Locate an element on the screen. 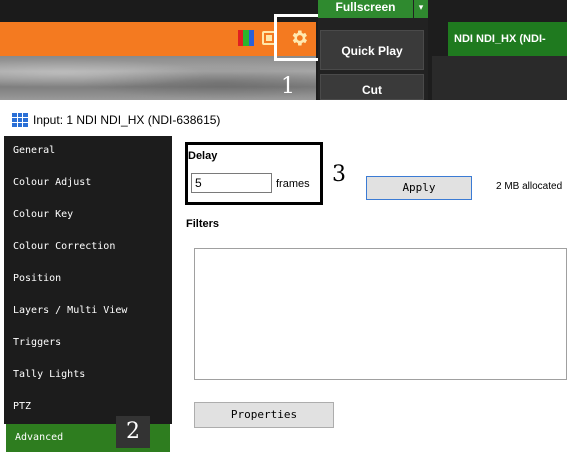  callout-number-2: 2 is located at coordinates (133, 432).